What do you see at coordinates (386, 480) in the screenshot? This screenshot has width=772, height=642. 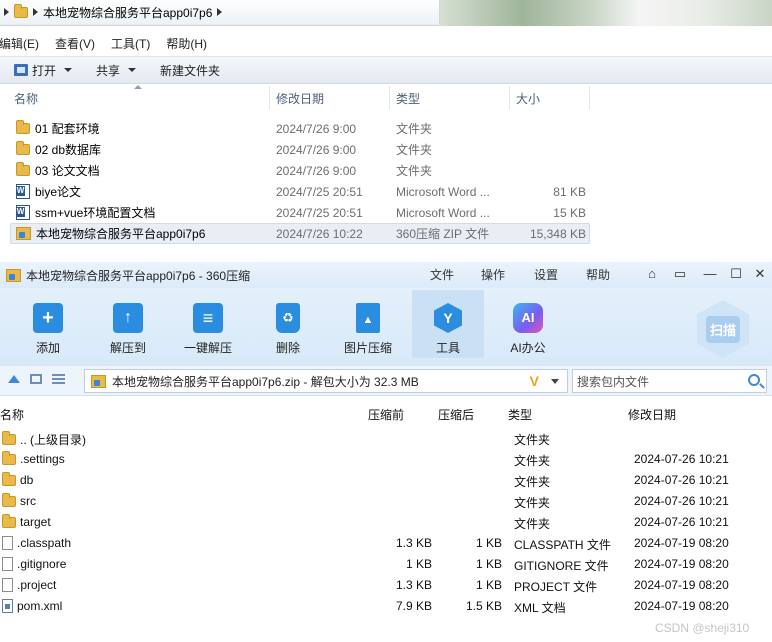 I see `zip-entry-row: db 文件夹 2024-07-26 10:21` at bounding box center [386, 480].